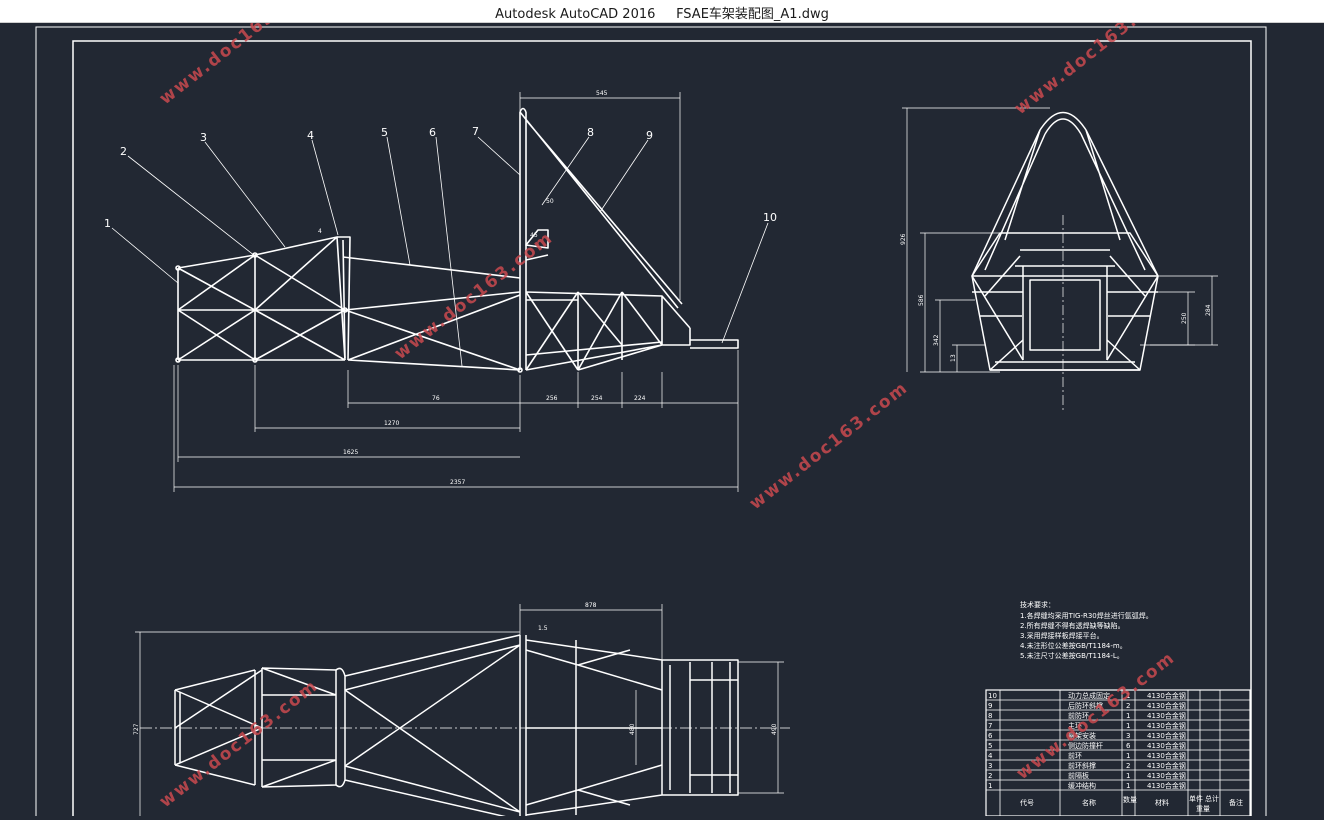  I want to click on bom-cell-no: 8, so click(990, 716).